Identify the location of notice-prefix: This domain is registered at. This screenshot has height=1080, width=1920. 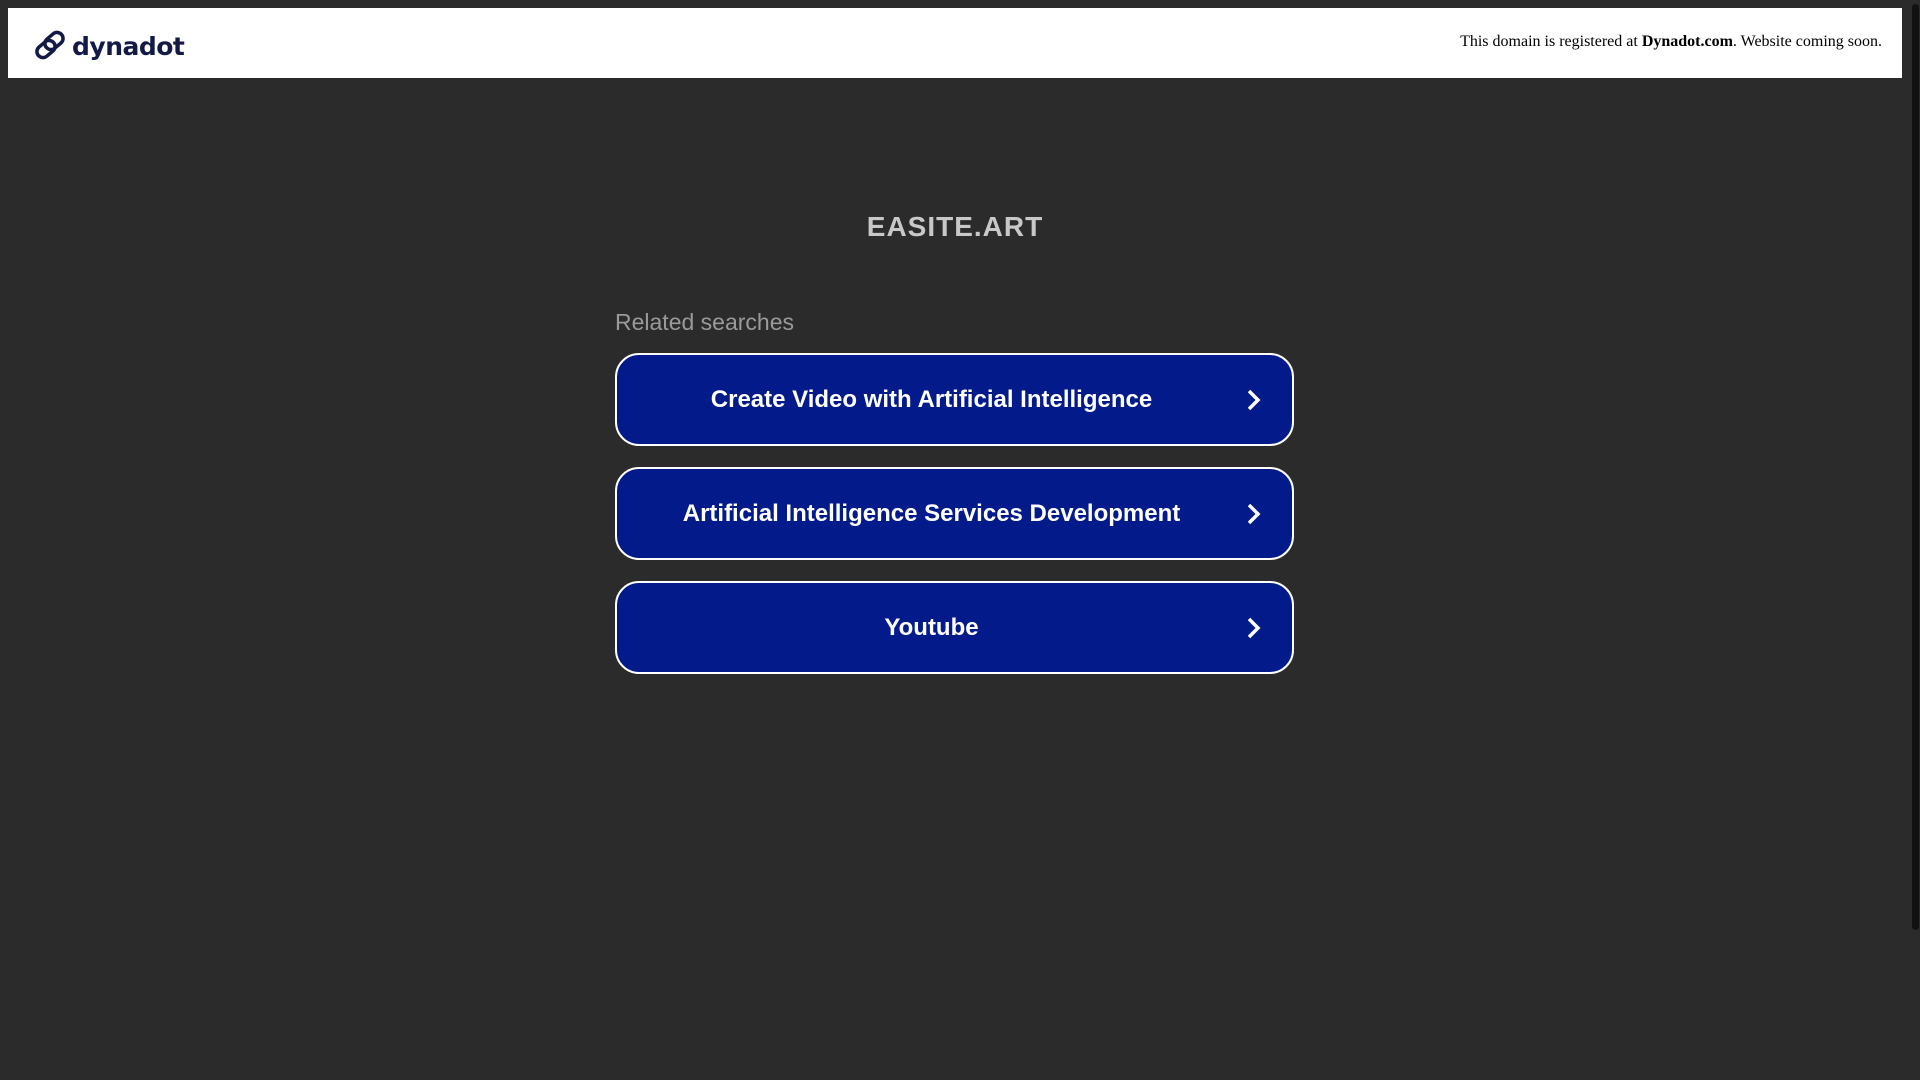
(1551, 41).